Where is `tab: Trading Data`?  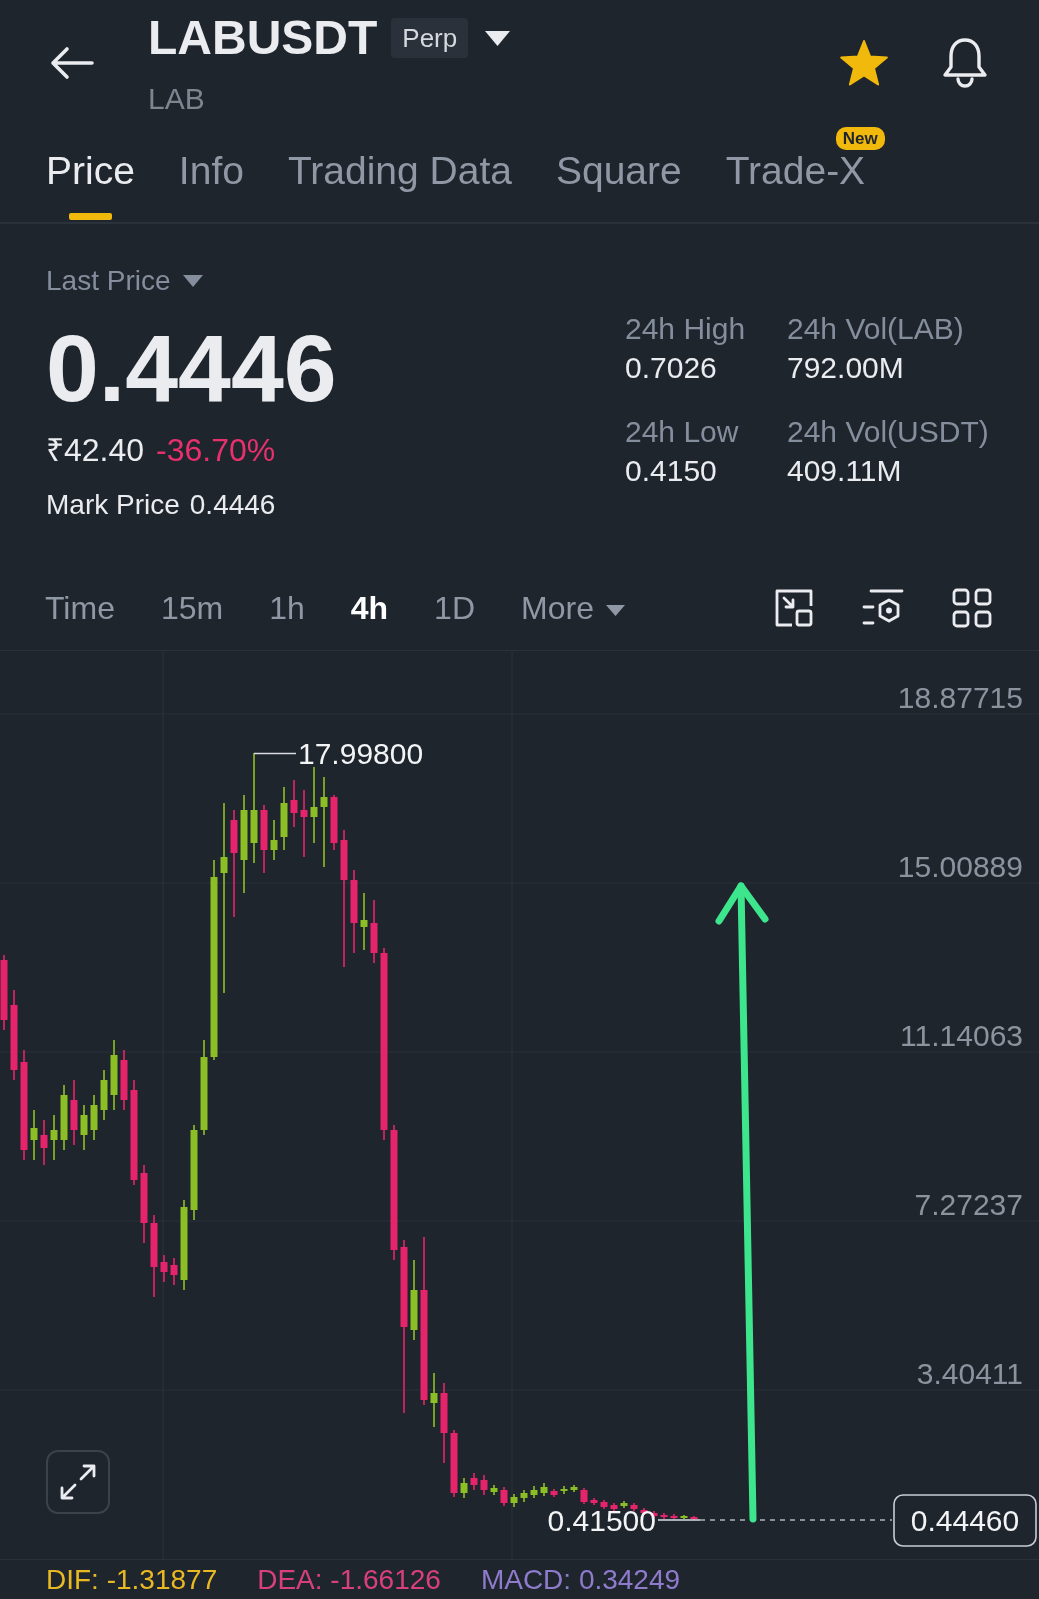 tab: Trading Data is located at coordinates (399, 170).